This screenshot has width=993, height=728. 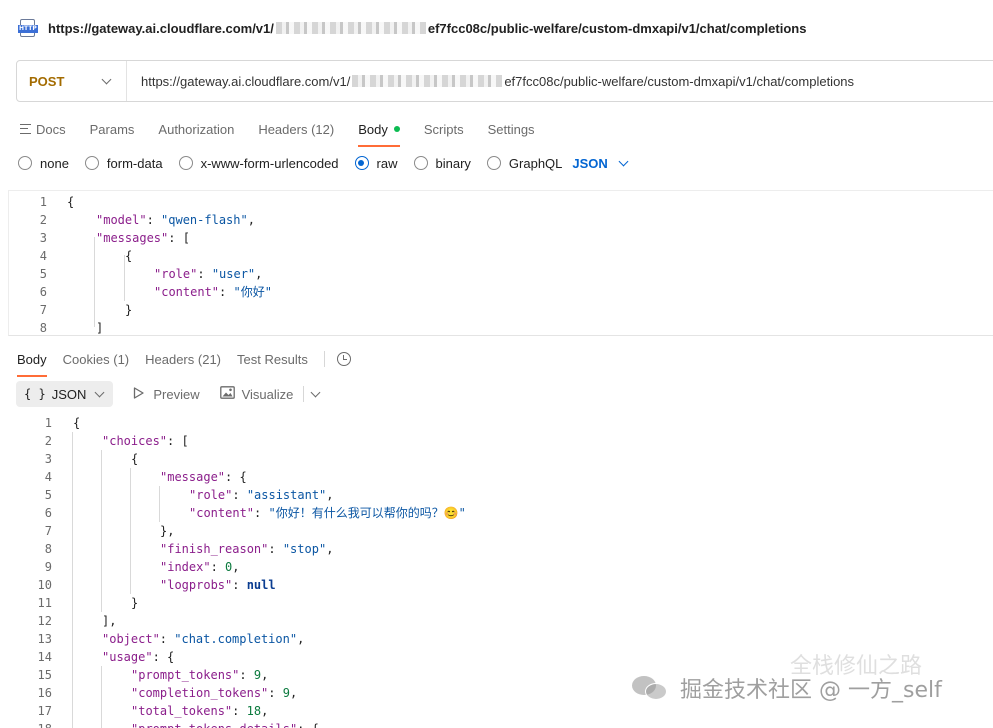 I want to click on tab-response-body: Body, so click(x=32, y=360).